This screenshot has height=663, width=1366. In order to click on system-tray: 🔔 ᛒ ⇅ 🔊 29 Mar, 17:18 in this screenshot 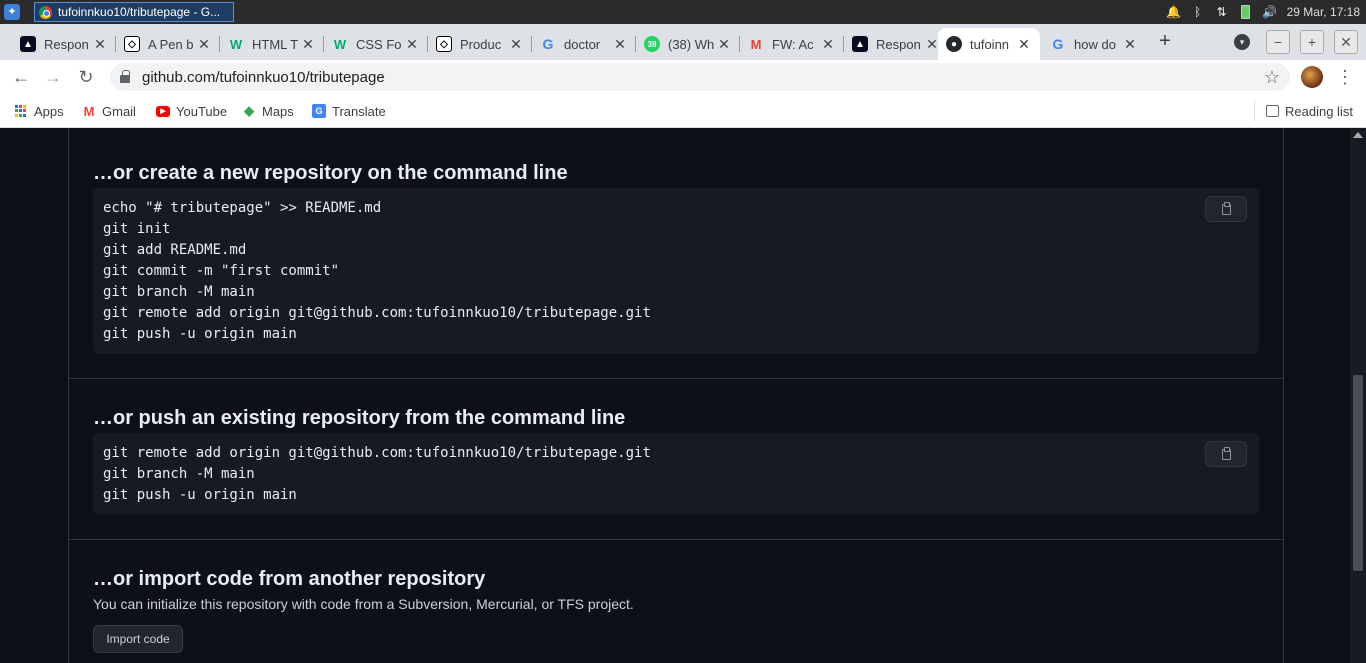, I will do `click(1263, 12)`.